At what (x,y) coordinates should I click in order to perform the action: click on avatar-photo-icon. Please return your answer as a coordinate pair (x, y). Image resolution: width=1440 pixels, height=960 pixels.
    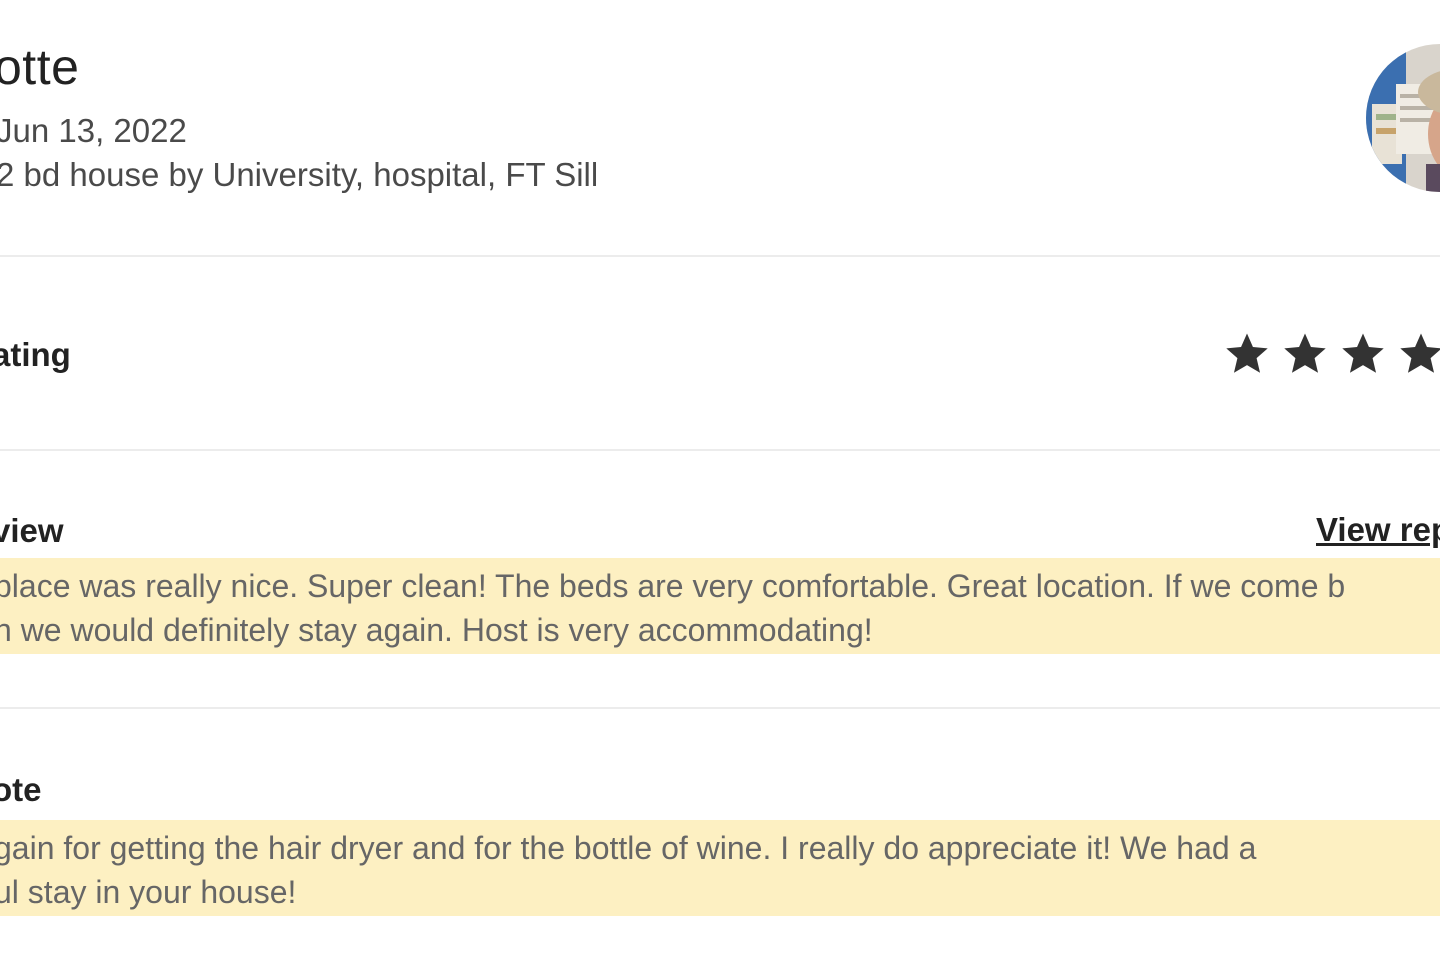
    Looking at the image, I should click on (1403, 118).